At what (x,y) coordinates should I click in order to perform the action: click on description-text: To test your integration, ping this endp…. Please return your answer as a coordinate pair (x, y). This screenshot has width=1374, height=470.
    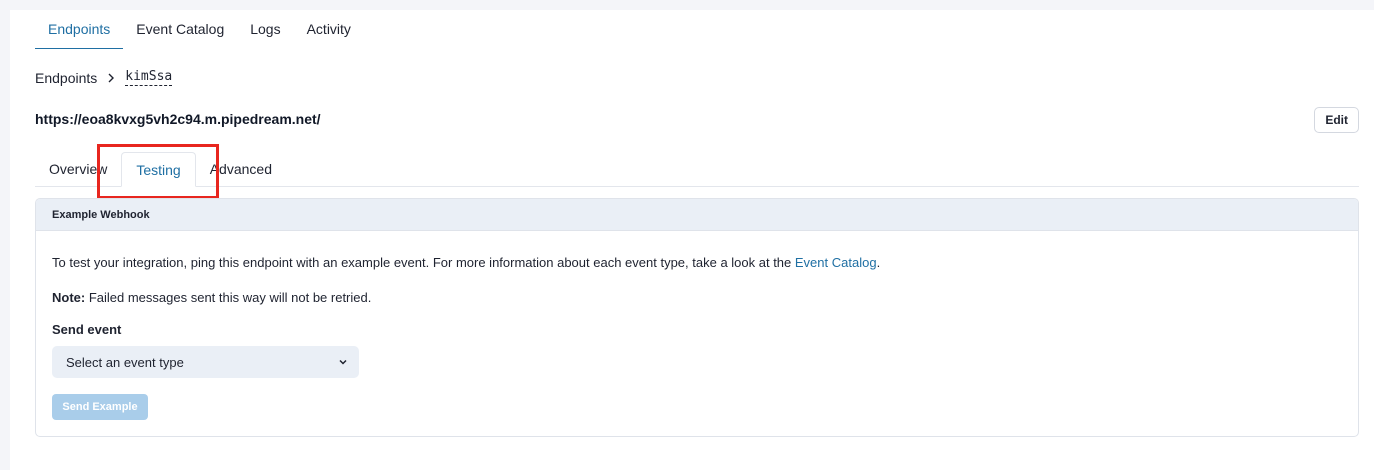
    Looking at the image, I should click on (466, 262).